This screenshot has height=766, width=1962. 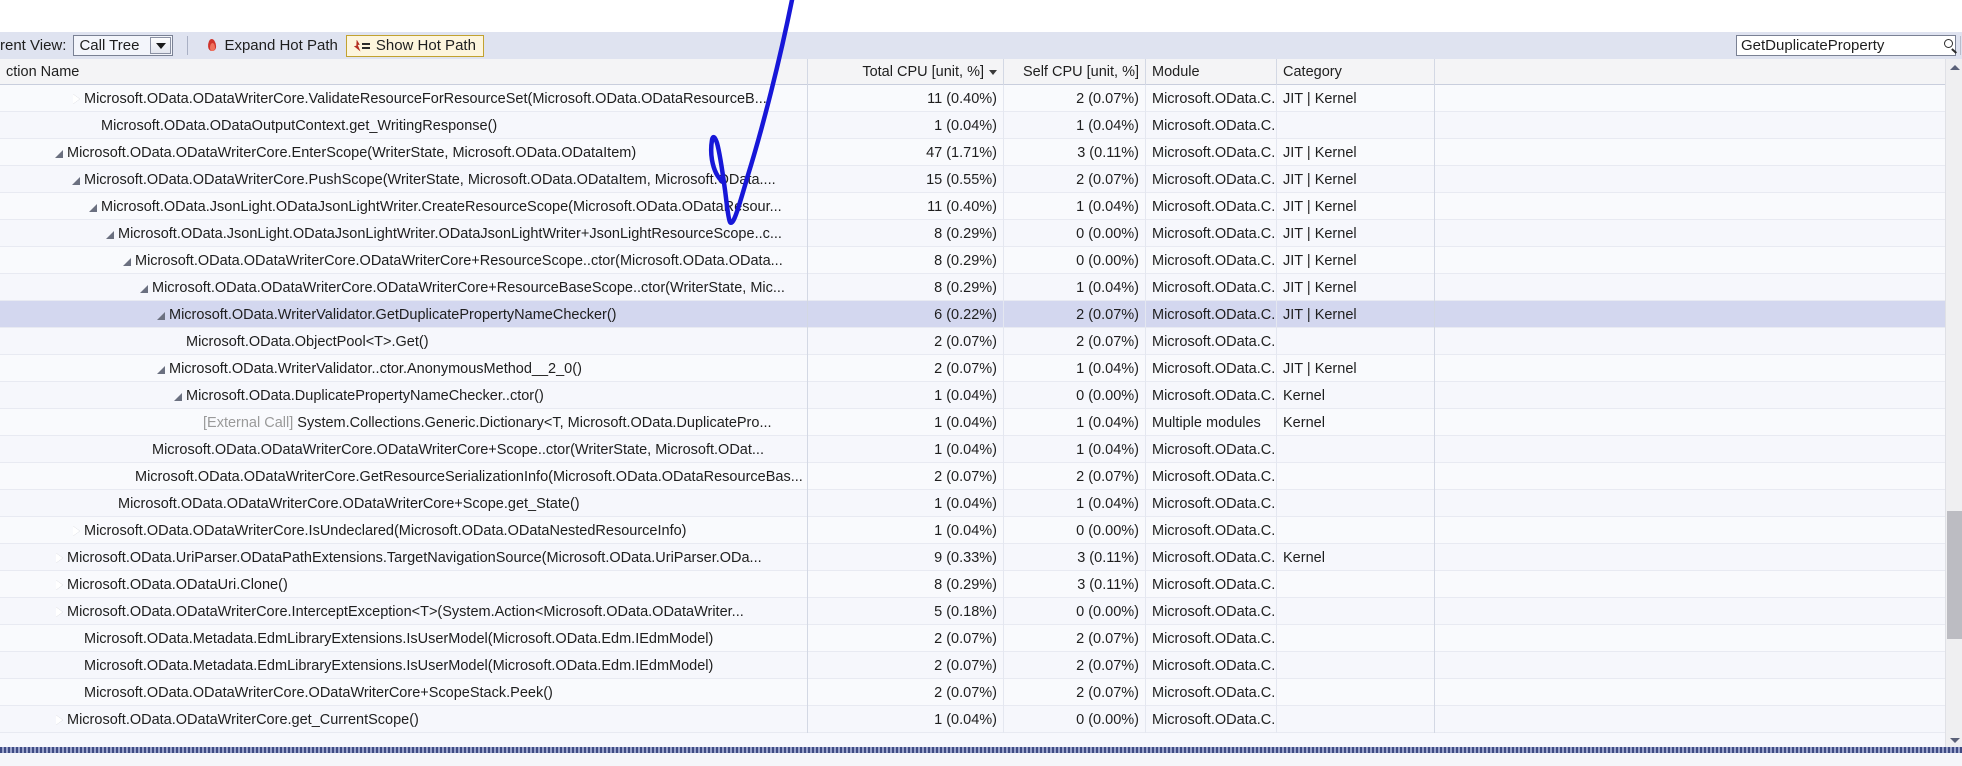 I want to click on cell-category, so click(x=1356, y=341).